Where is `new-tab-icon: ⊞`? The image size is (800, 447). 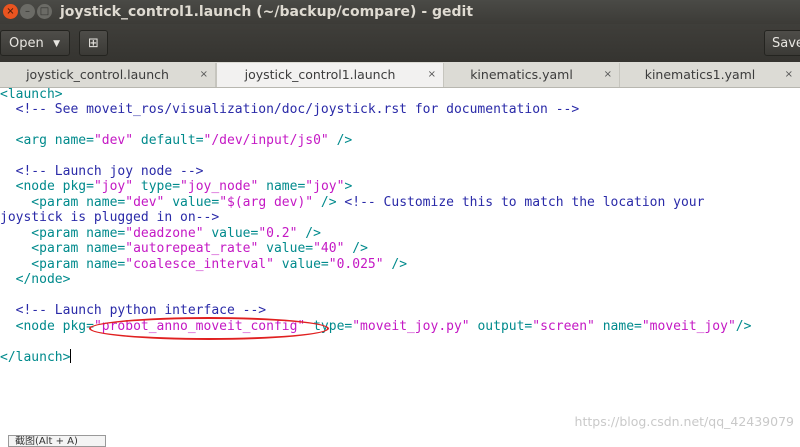
new-tab-icon: ⊞ is located at coordinates (93, 43).